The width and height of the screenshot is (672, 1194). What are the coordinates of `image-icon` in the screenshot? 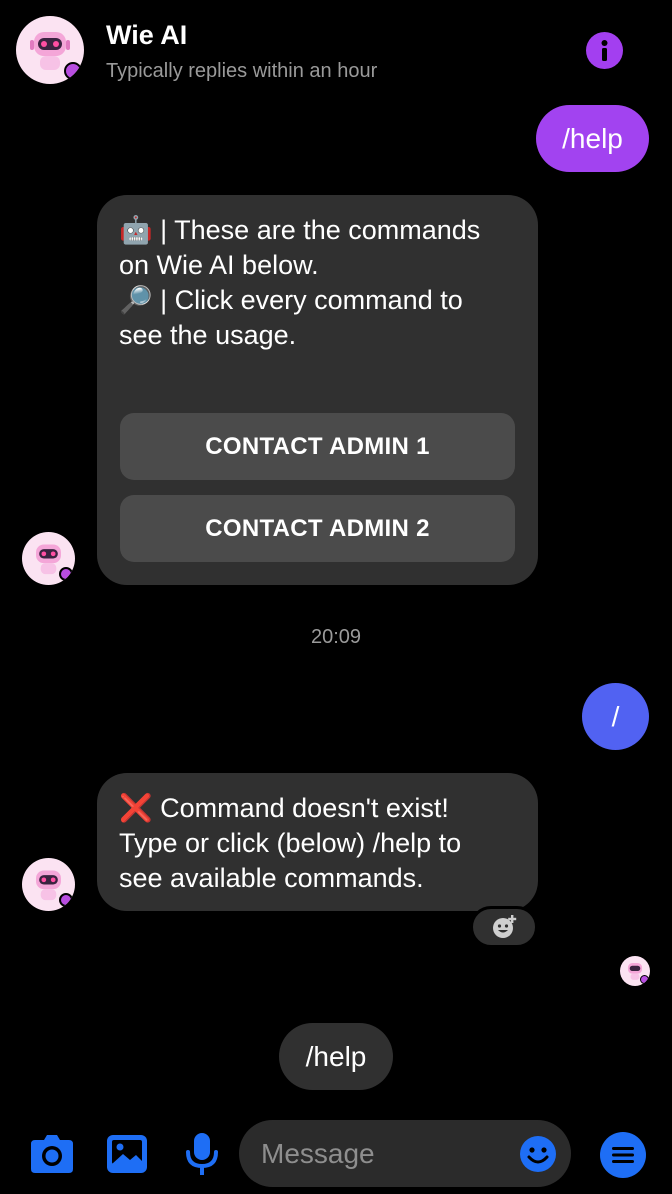 It's located at (127, 1154).